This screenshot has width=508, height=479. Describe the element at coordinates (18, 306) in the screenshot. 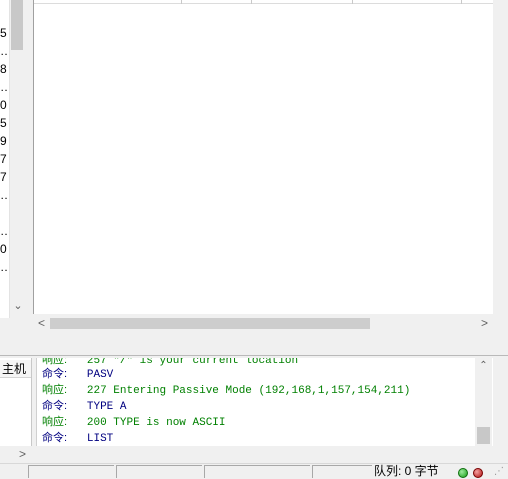

I see `left-scroll-down-icon: ⌄` at that location.